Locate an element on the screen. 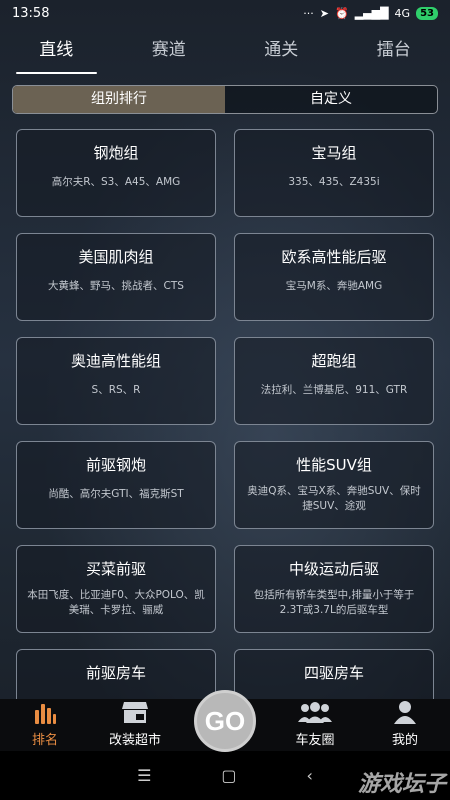 Image resolution: width=450 pixels, height=800 pixels. card-desc: 宝马M系、奔驰AMG is located at coordinates (334, 286).